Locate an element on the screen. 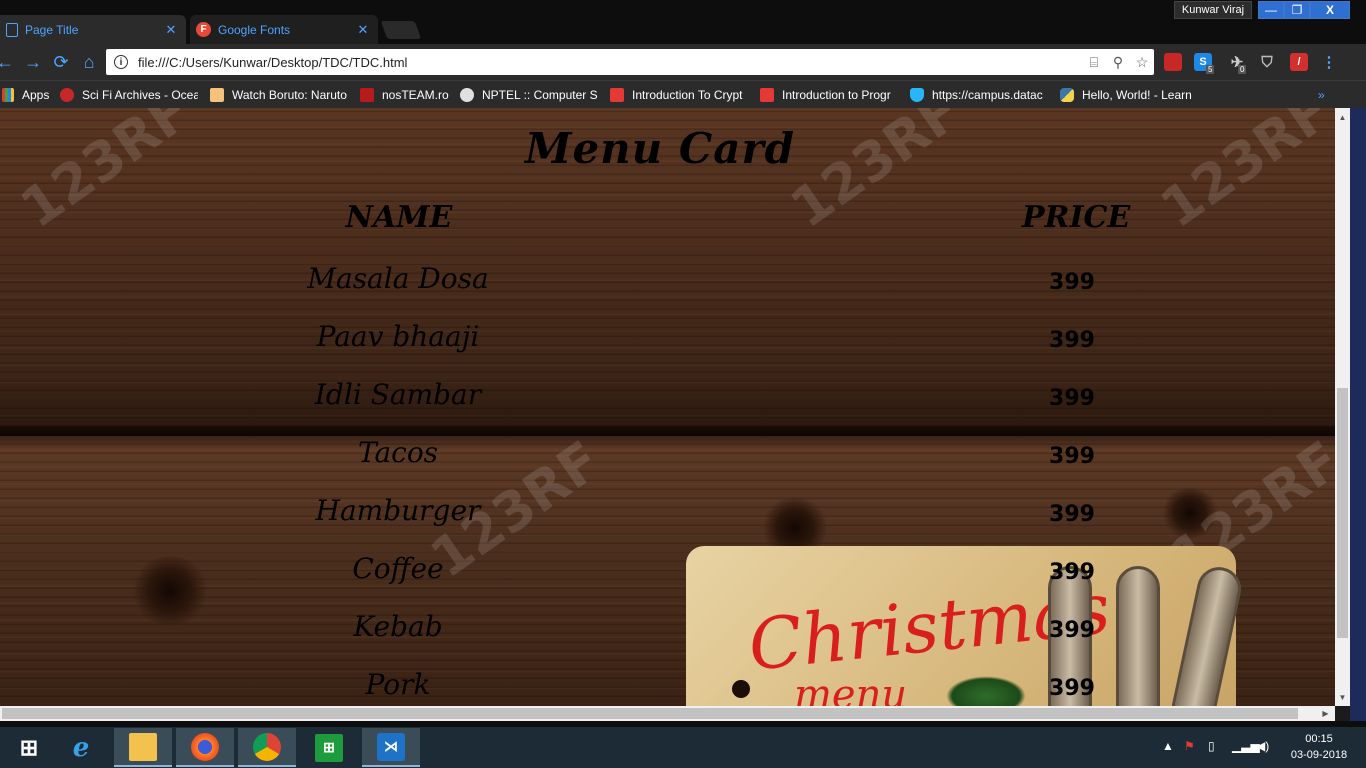 This screenshot has height=768, width=1366. extension-red-icon: / is located at coordinates (1299, 62).